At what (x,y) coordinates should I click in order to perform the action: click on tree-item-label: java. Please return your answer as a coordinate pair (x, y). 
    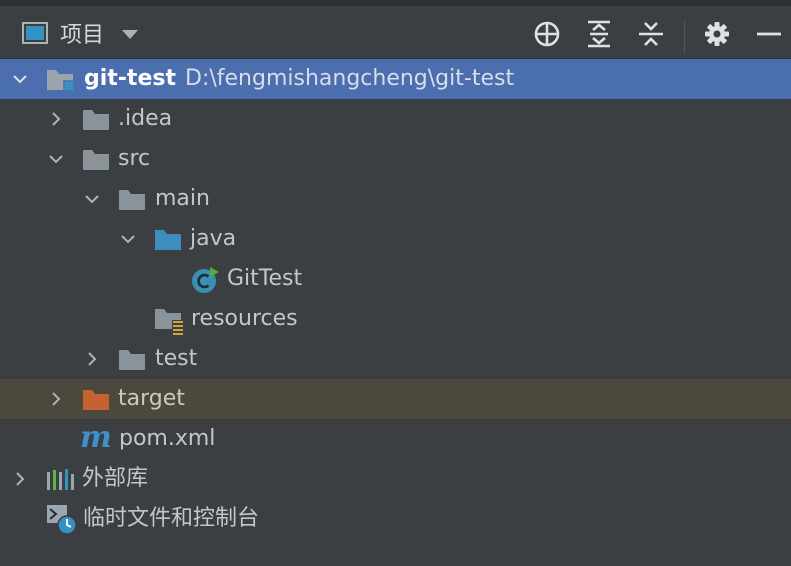
    Looking at the image, I should click on (213, 238).